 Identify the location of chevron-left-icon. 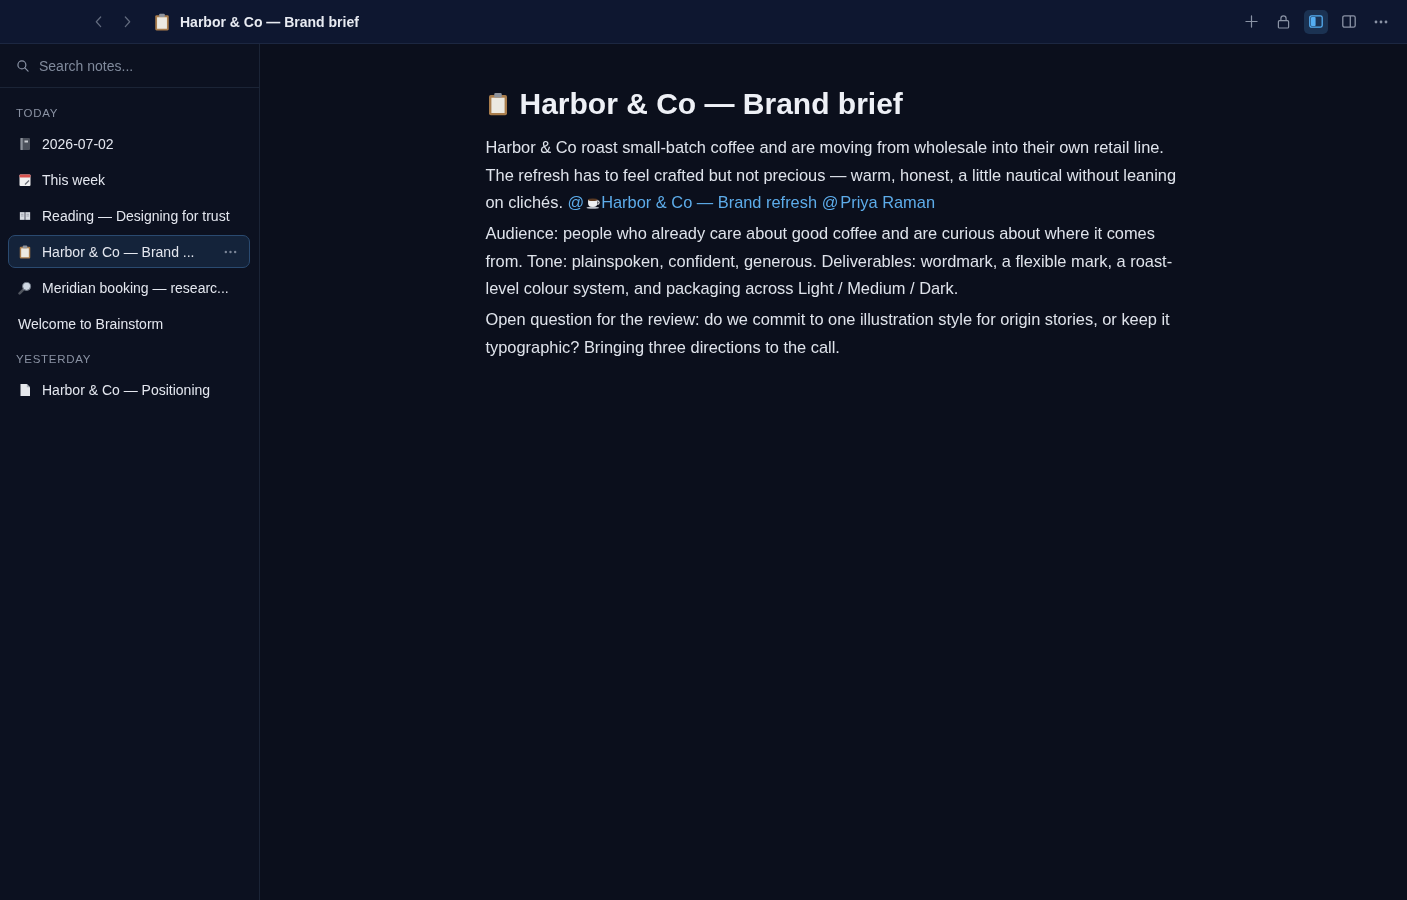
(98, 21).